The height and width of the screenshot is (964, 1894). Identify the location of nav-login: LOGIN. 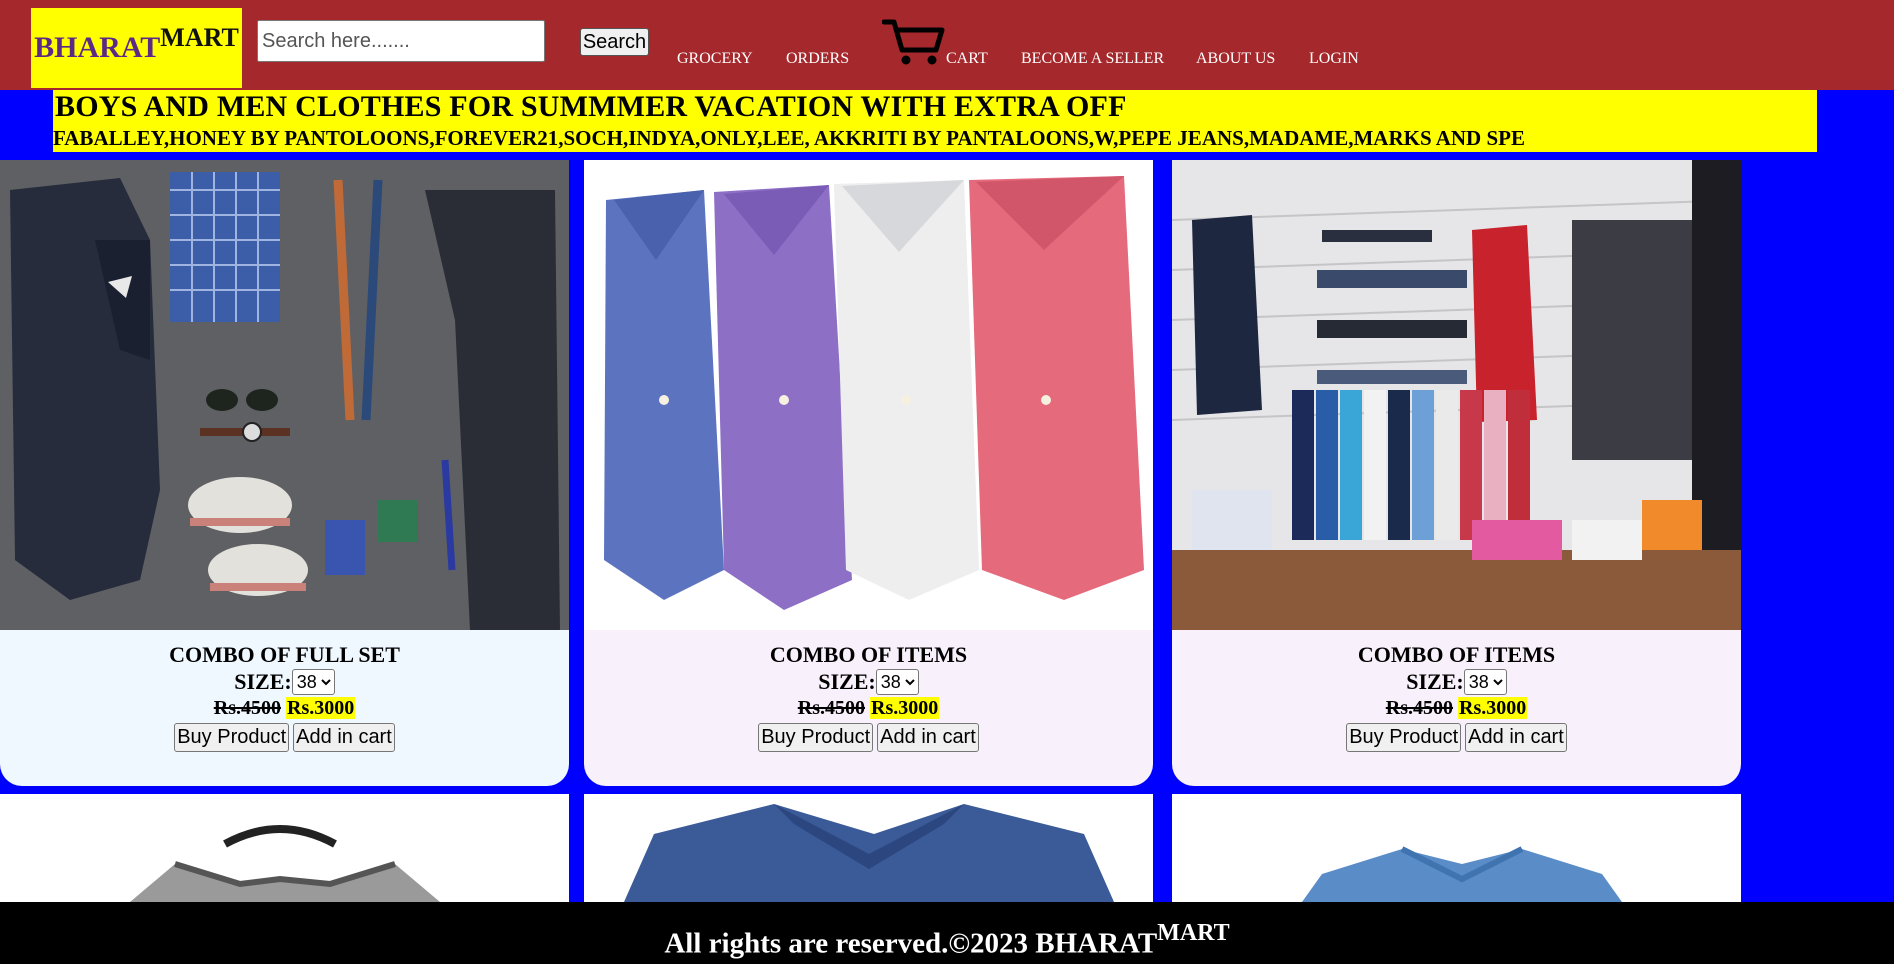
(1334, 59).